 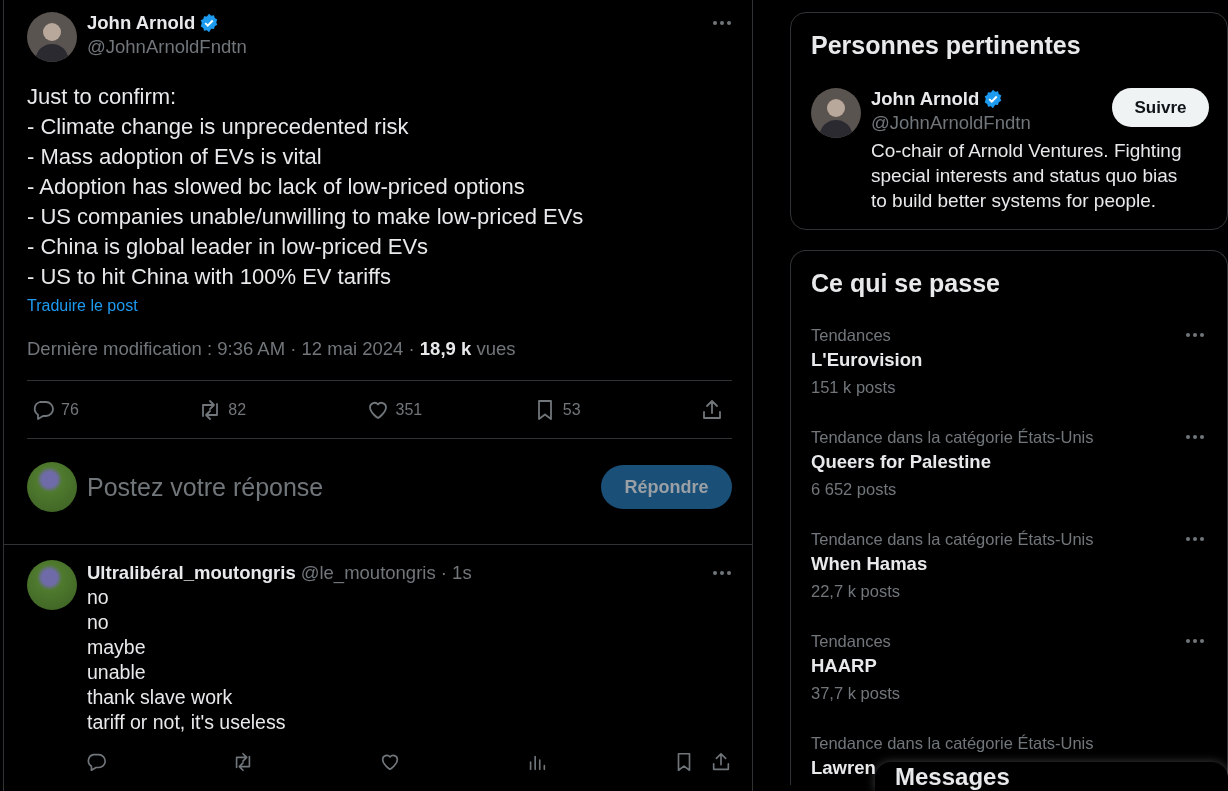 I want to click on author-handle: @JohnArnoldFndtn, so click(x=394, y=47).